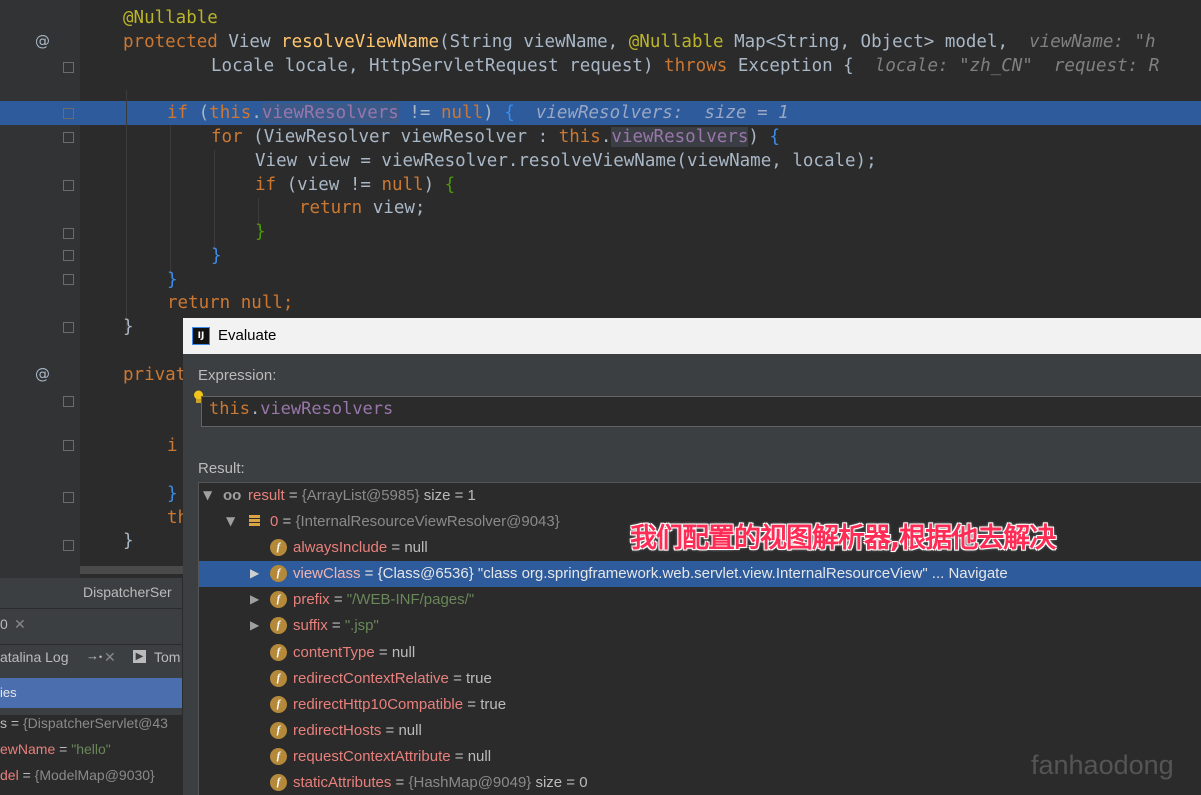 The image size is (1201, 795). I want to click on field-extra: size = 1, so click(447, 495).